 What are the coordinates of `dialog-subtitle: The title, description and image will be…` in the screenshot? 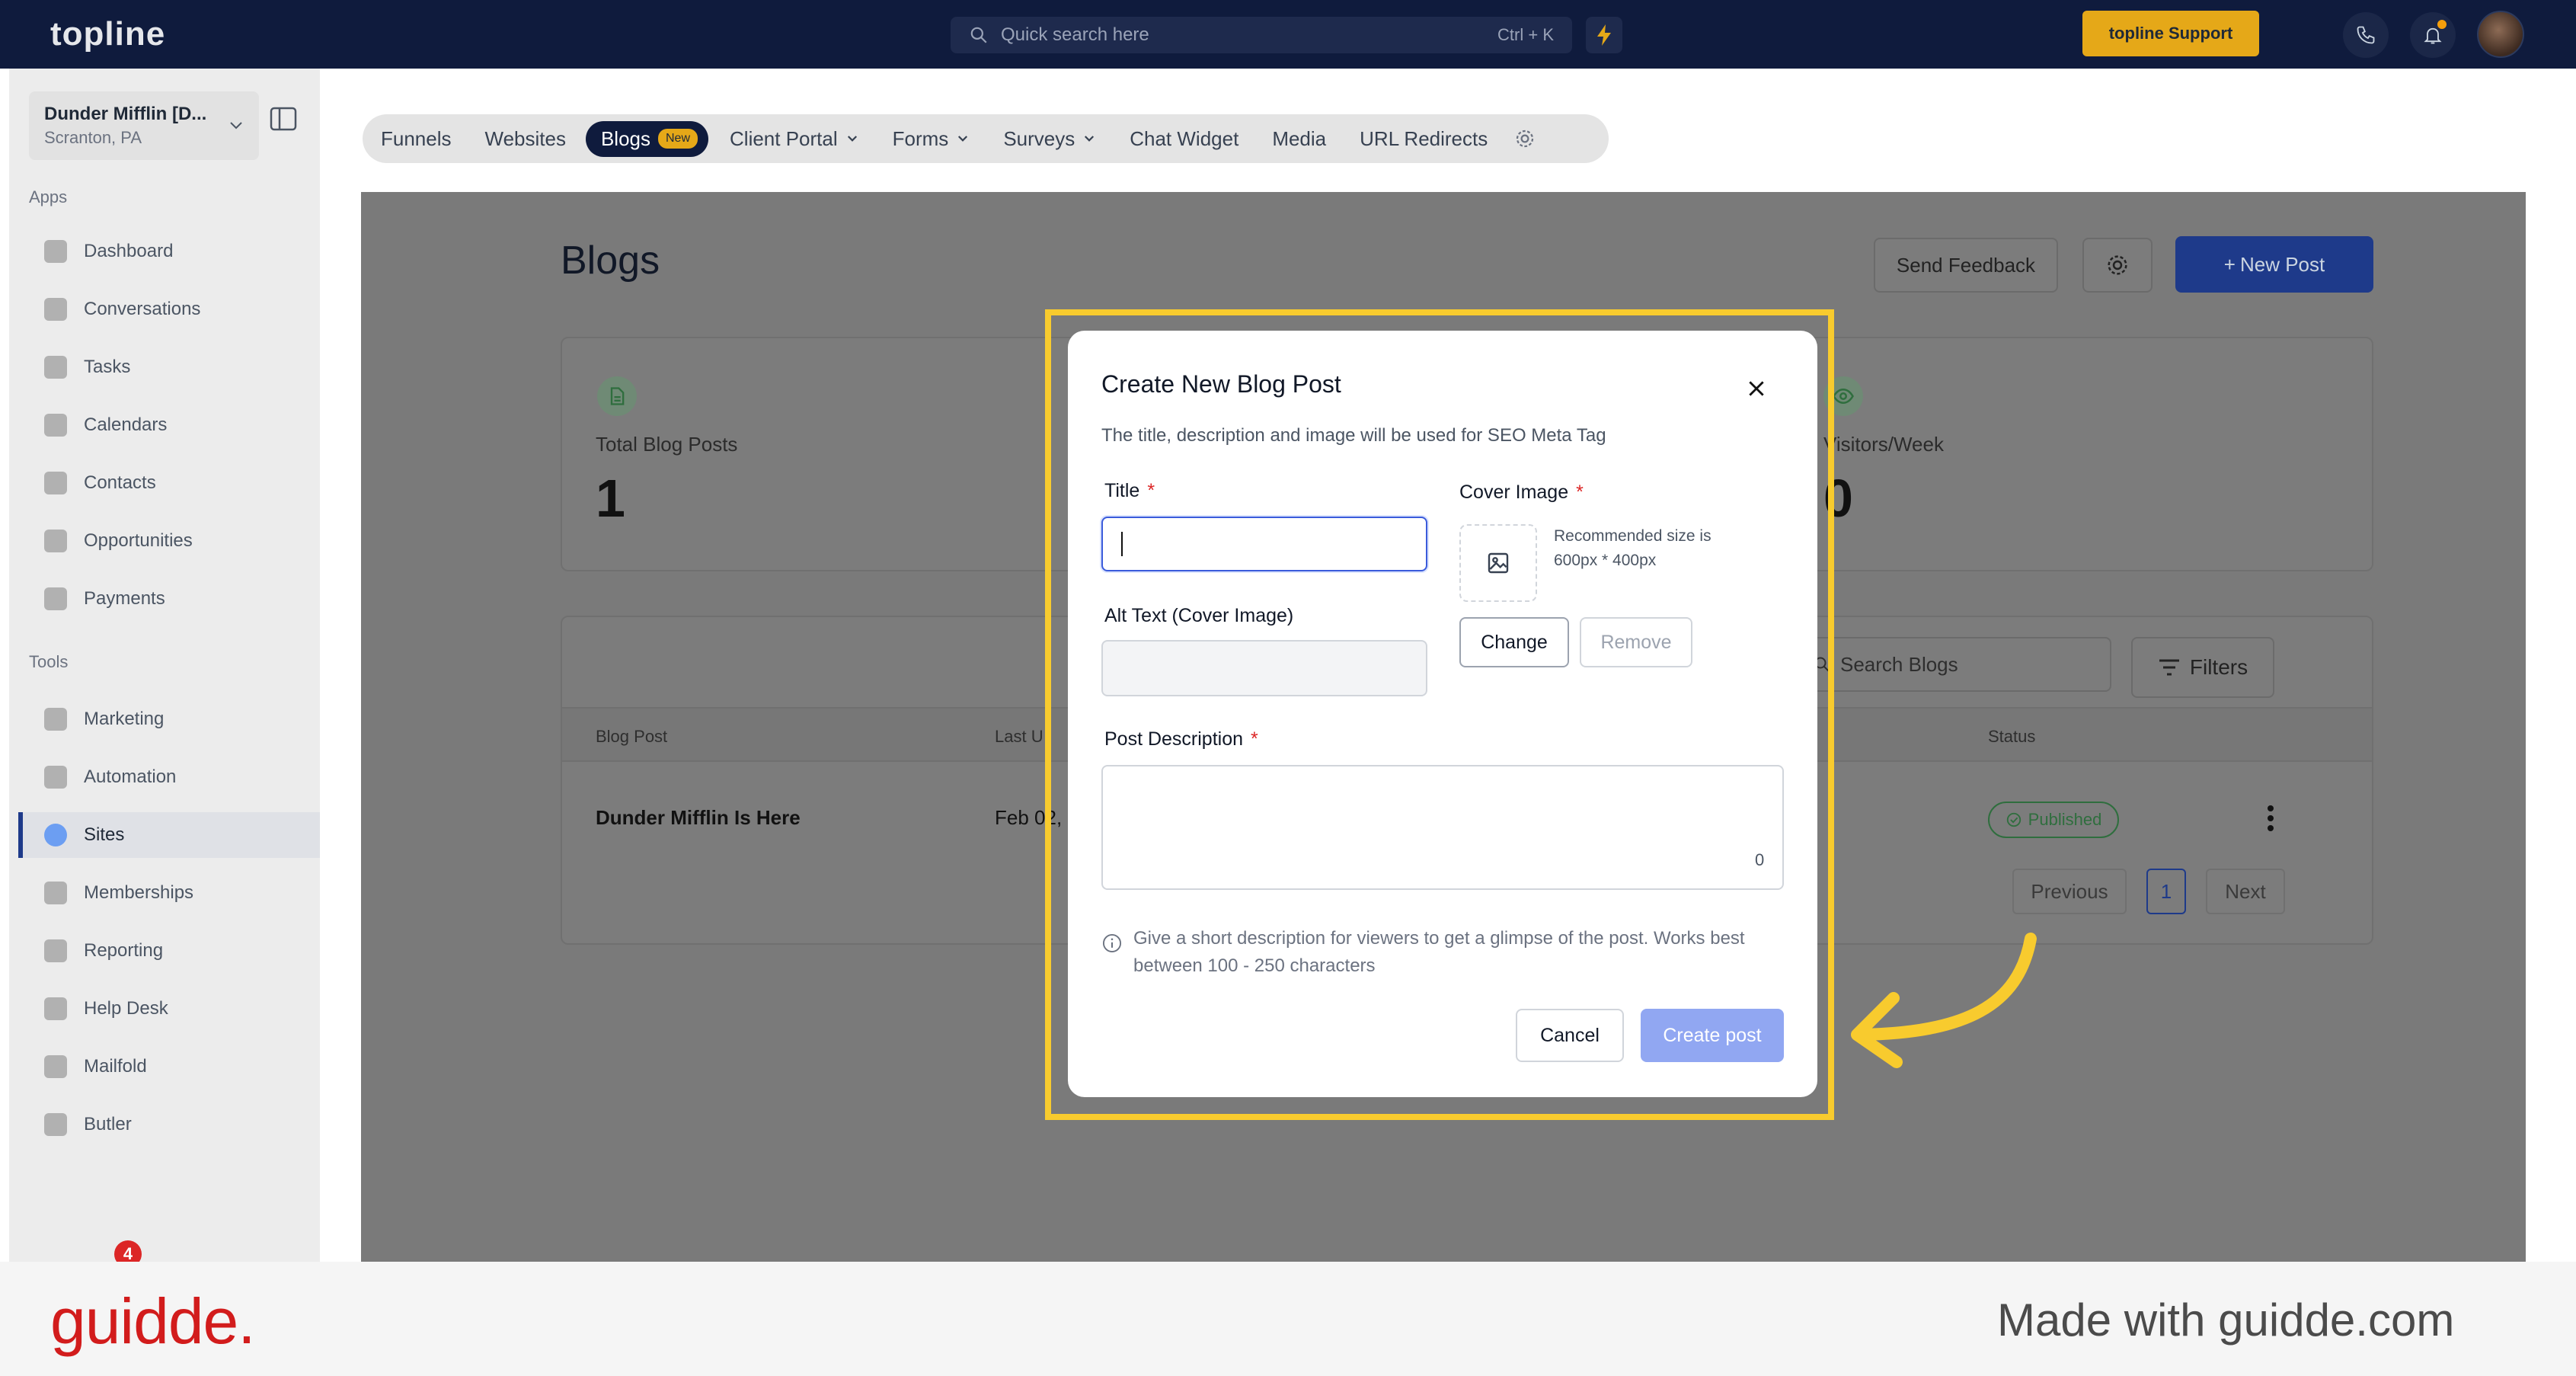 It's located at (1354, 435).